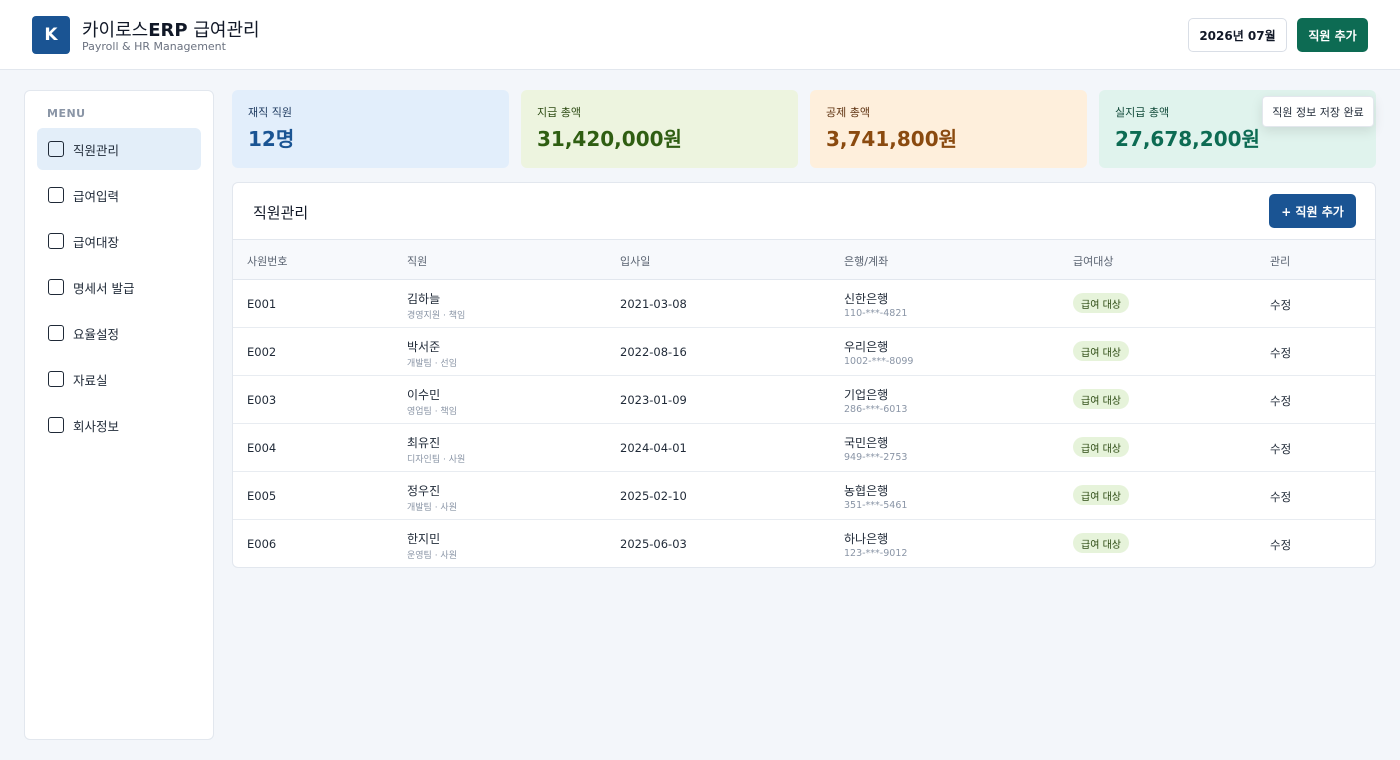  What do you see at coordinates (370, 129) in the screenshot?
I see `stat-card-active-employees: 재직 직원 12명` at bounding box center [370, 129].